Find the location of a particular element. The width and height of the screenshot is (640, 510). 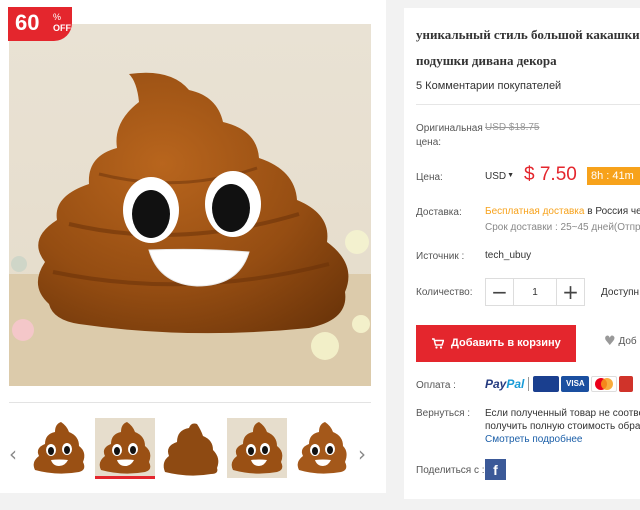

facebook-icon: f is located at coordinates (495, 469).